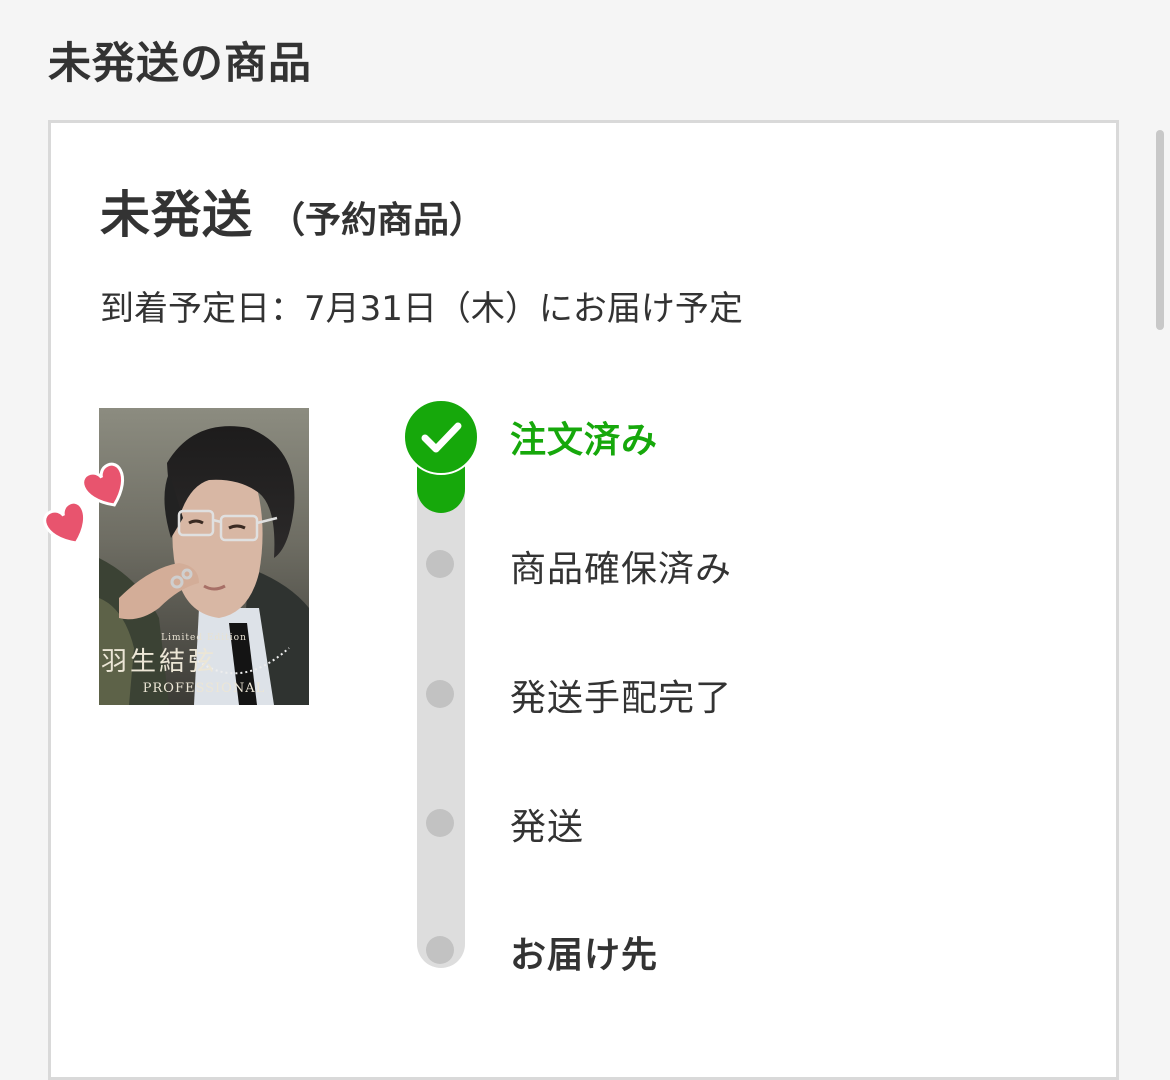  What do you see at coordinates (176, 215) in the screenshot?
I see `order-status: 未発送` at bounding box center [176, 215].